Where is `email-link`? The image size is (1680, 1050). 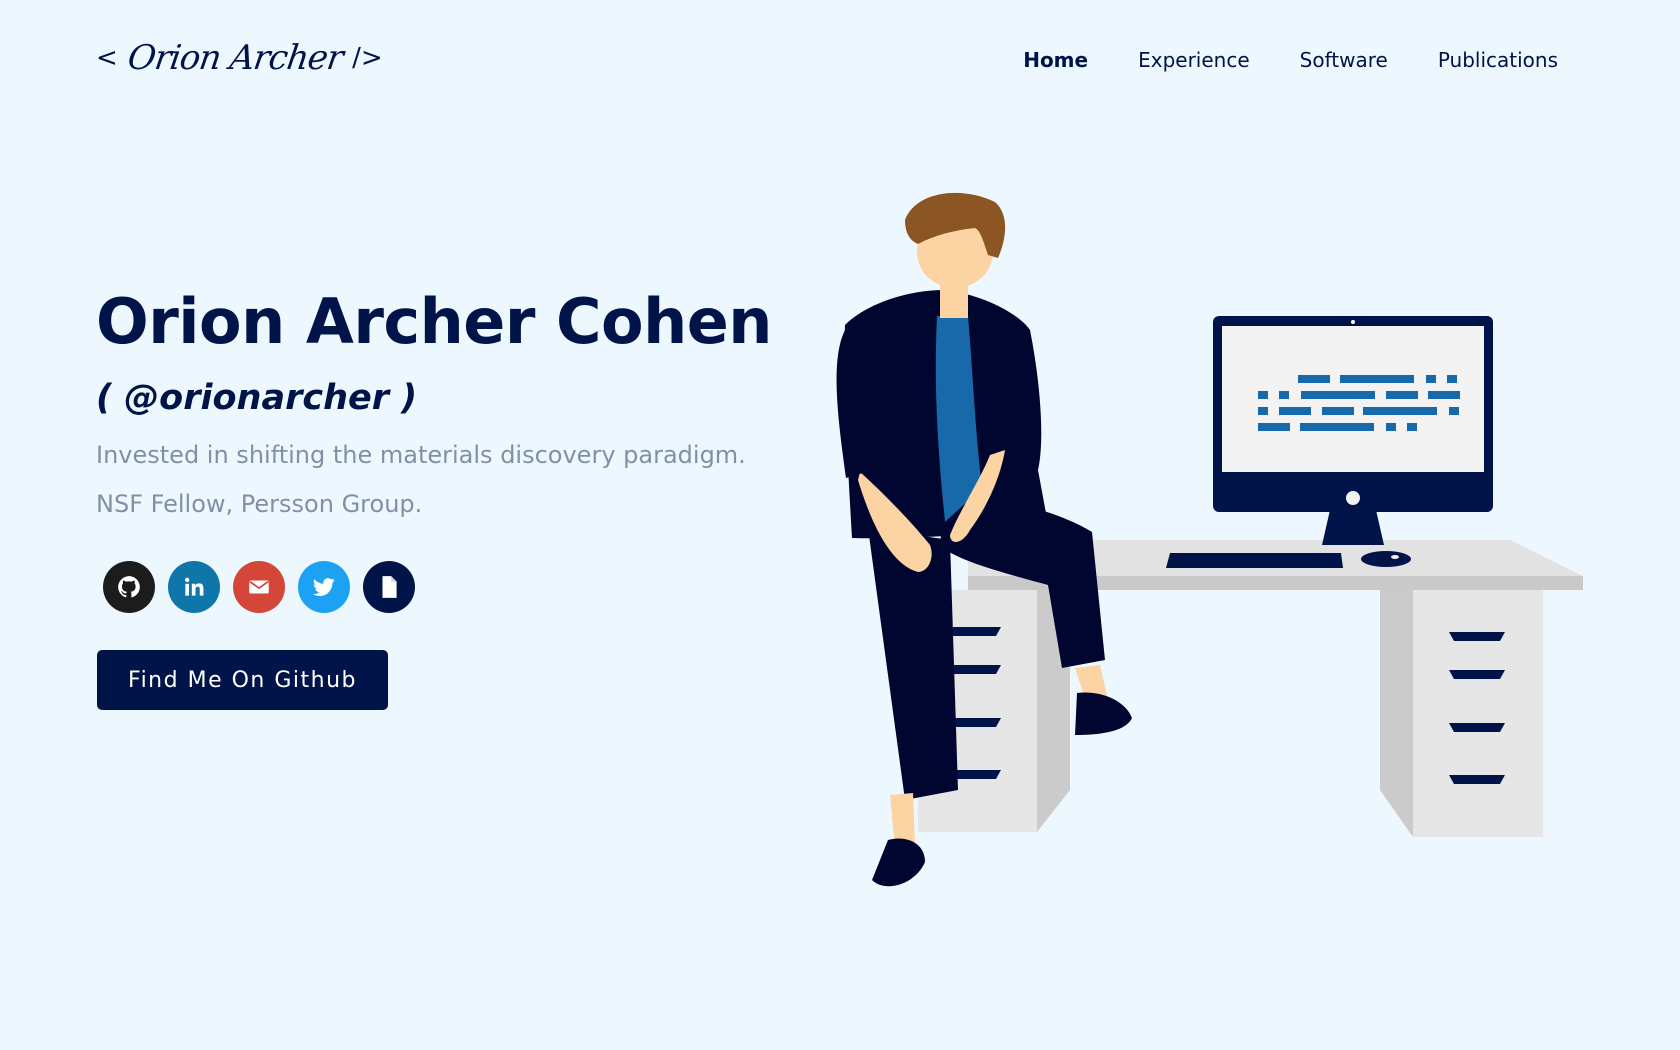 email-link is located at coordinates (259, 587).